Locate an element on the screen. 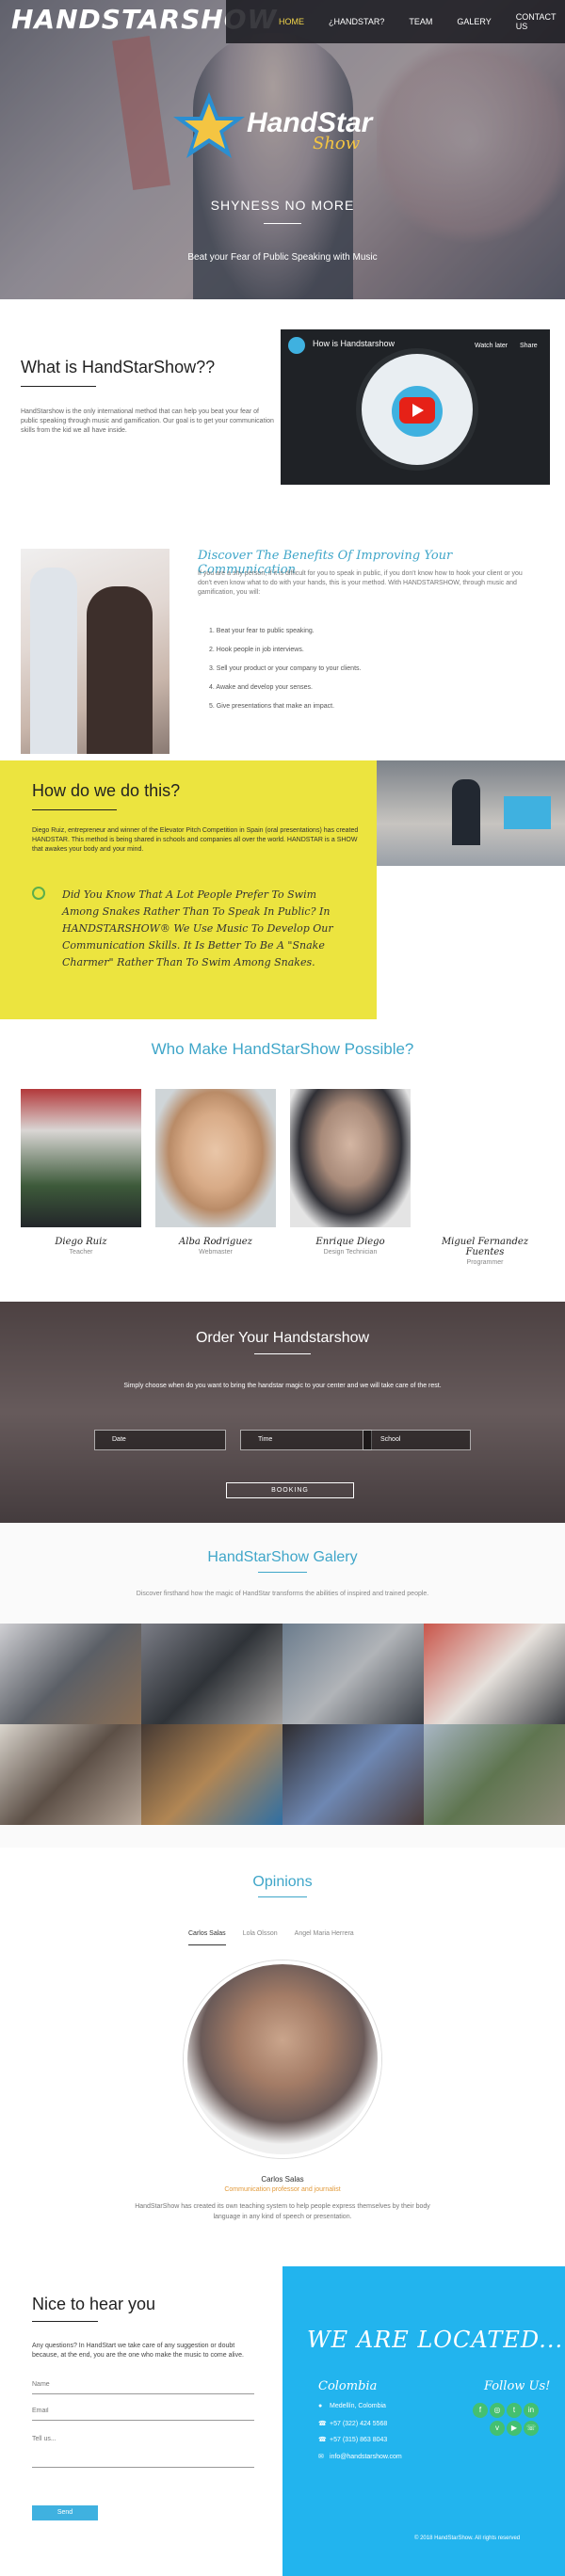  nav-home: HOME is located at coordinates (291, 21).